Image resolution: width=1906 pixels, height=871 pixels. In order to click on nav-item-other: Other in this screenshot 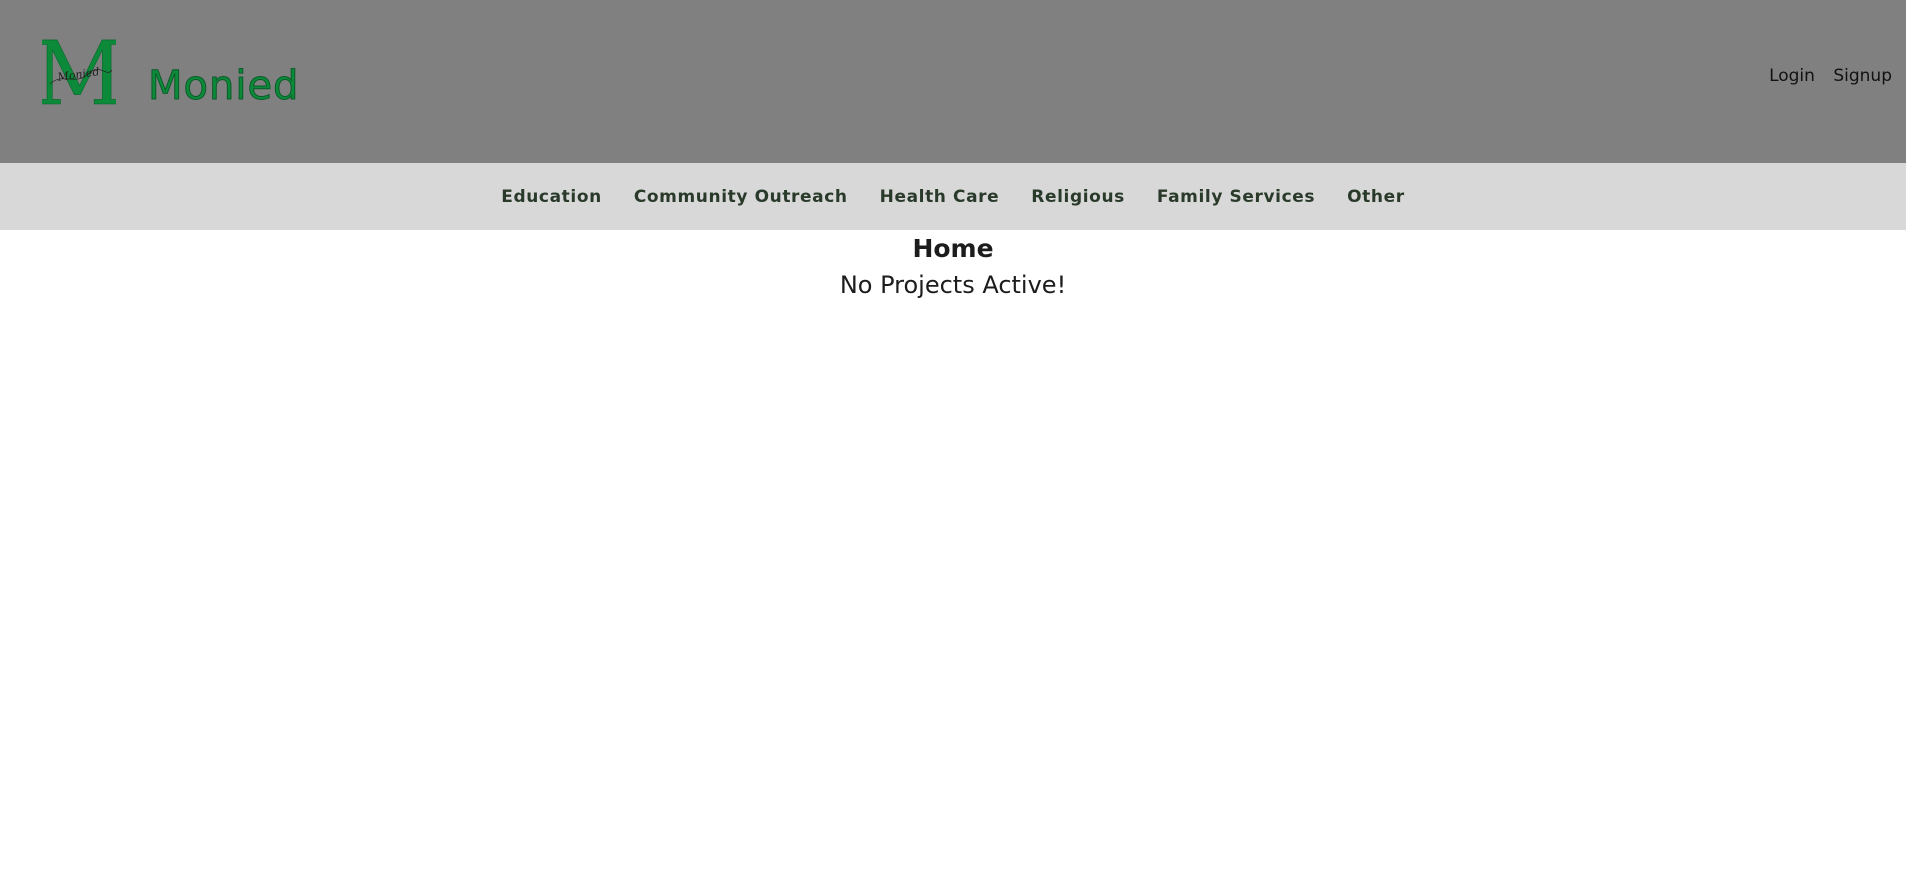, I will do `click(1376, 197)`.